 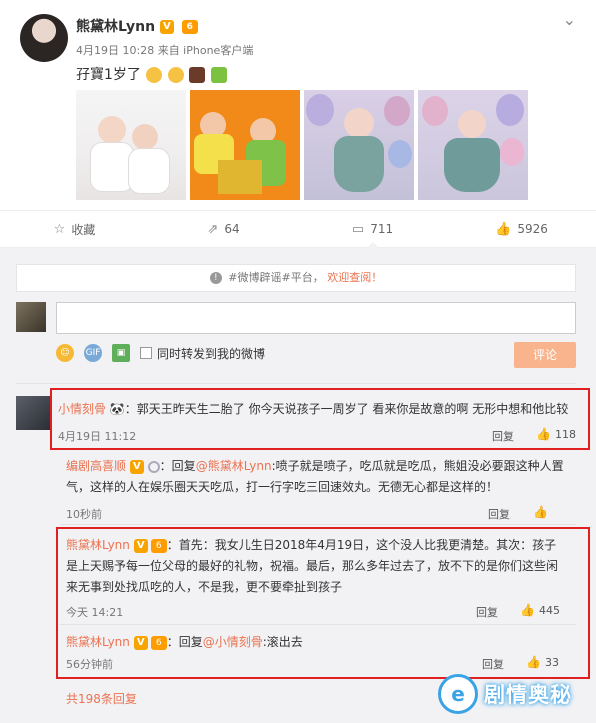 I want to click on rumor-link: 欢迎查阅！, so click(x=354, y=277).